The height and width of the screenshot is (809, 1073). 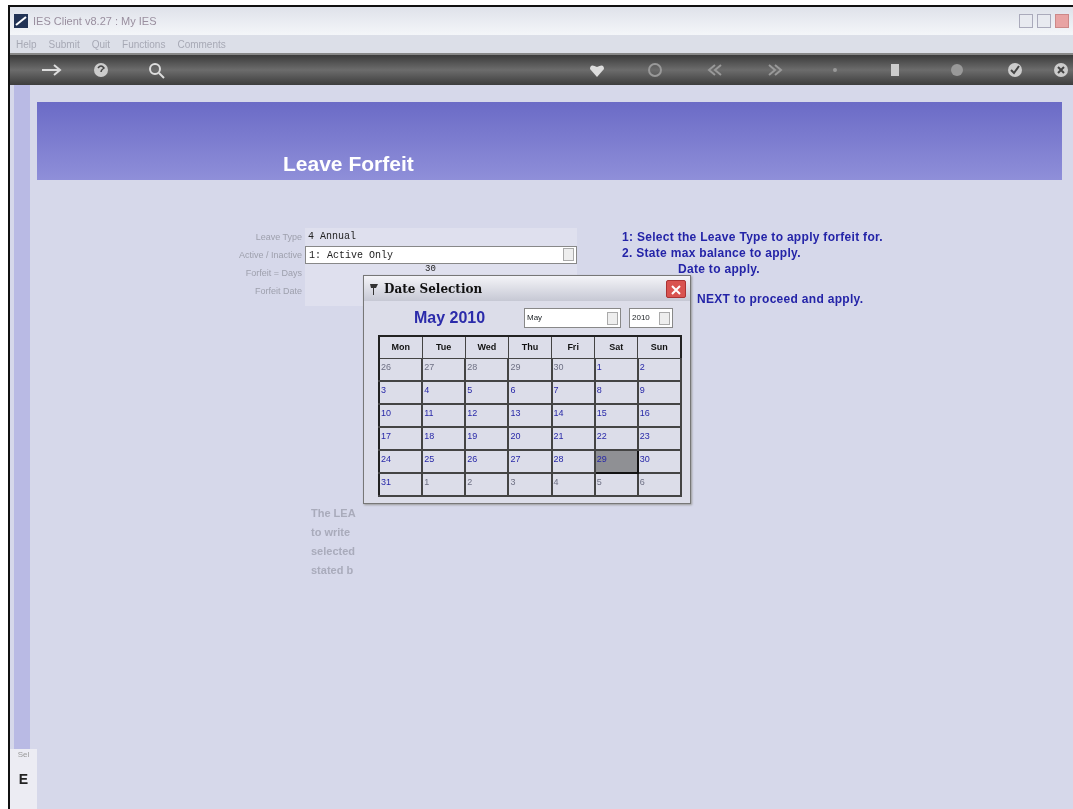 What do you see at coordinates (401, 484) in the screenshot?
I see `day-cell: 31` at bounding box center [401, 484].